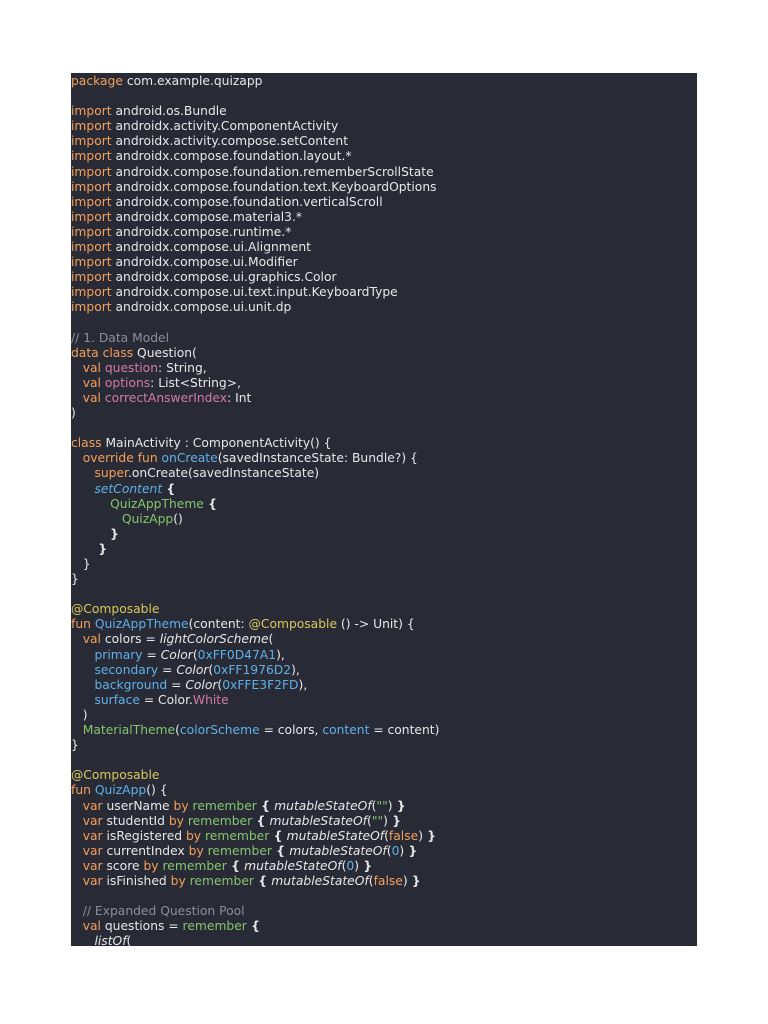 This screenshot has height=1024, width=768. I want to click on code-line: package com.example.quizapp, so click(384, 81).